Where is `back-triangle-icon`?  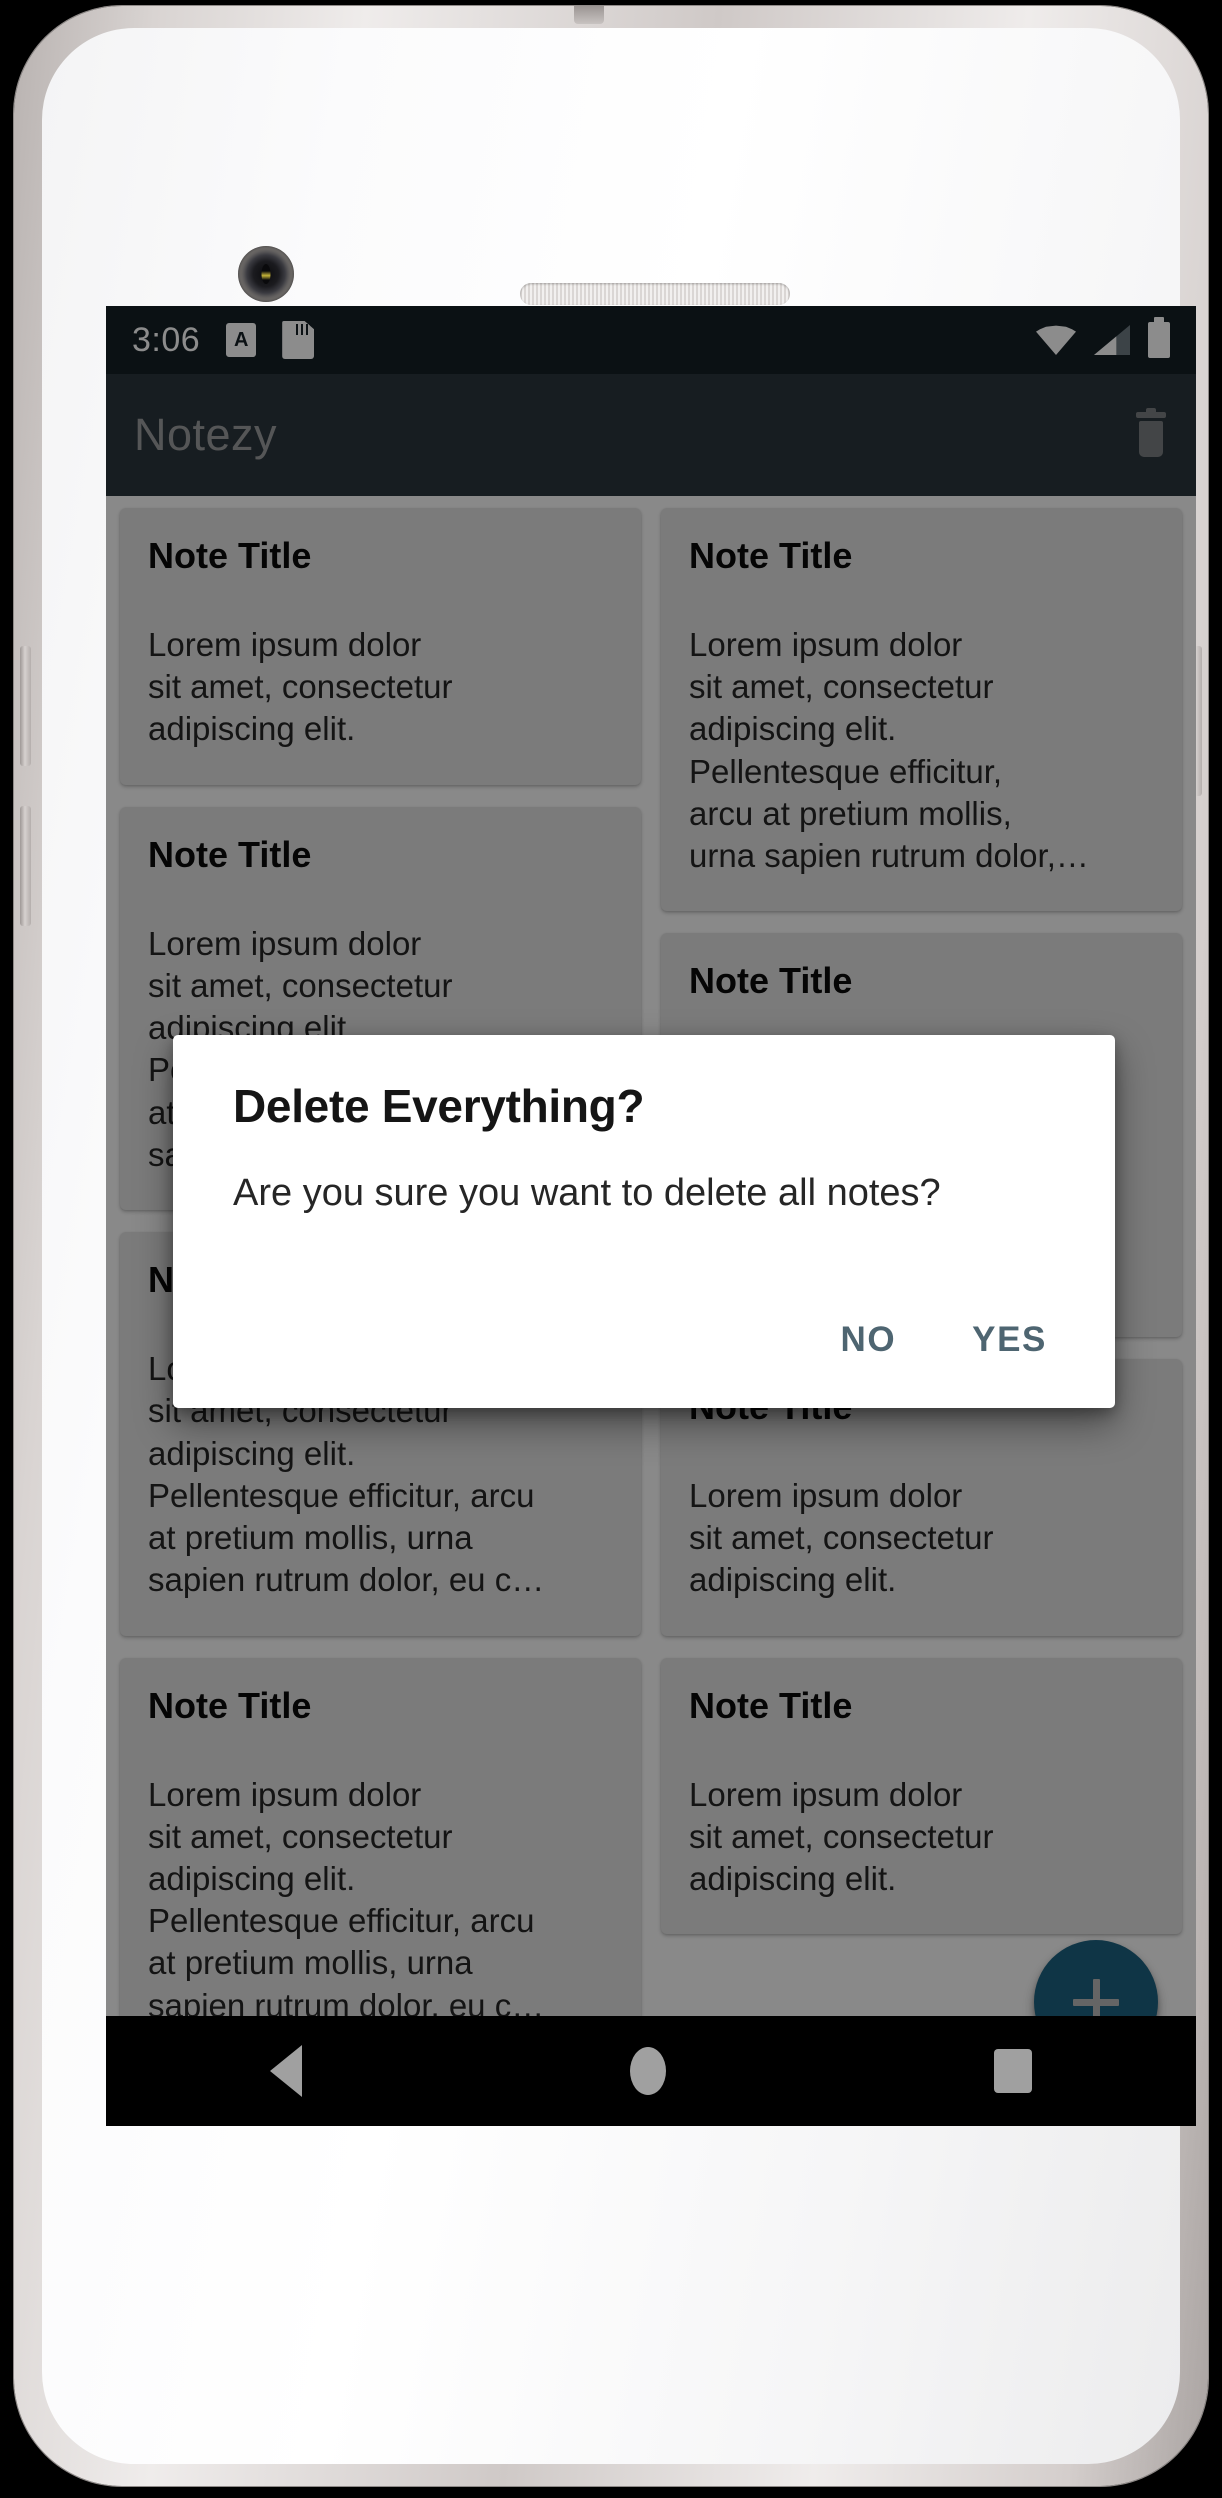 back-triangle-icon is located at coordinates (286, 2071).